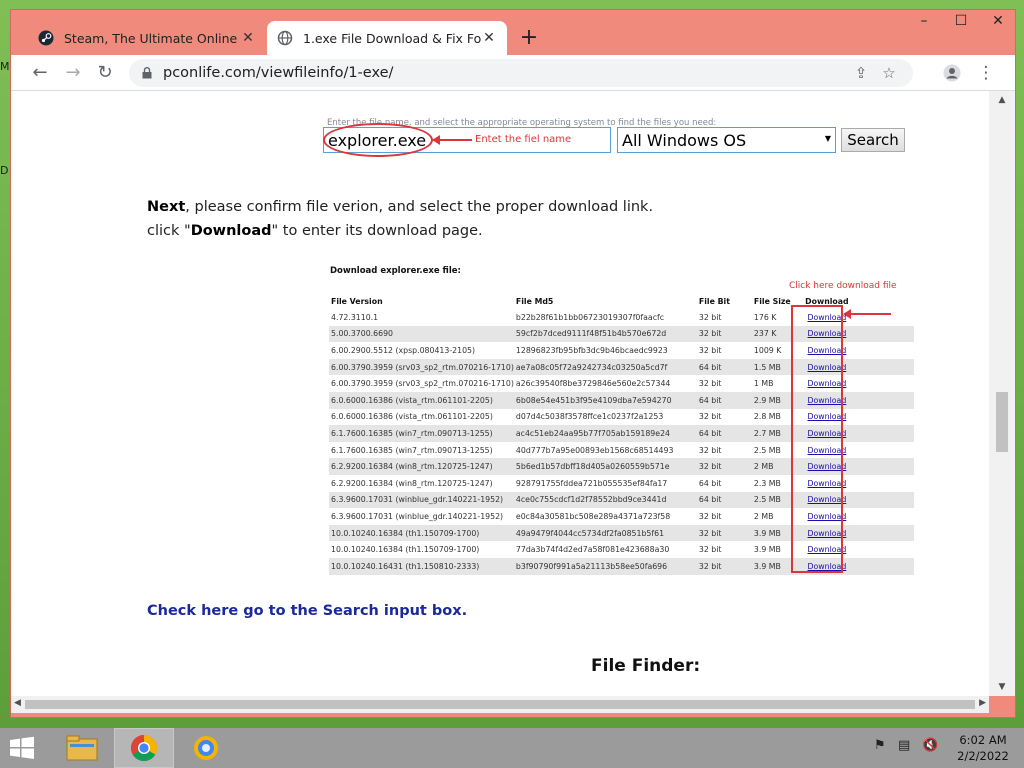 Image resolution: width=1024 pixels, height=768 pixels. What do you see at coordinates (421, 500) in the screenshot?
I see `table-cell: 6.3.9600.17031 (winblue_gdr.140221-1952)` at bounding box center [421, 500].